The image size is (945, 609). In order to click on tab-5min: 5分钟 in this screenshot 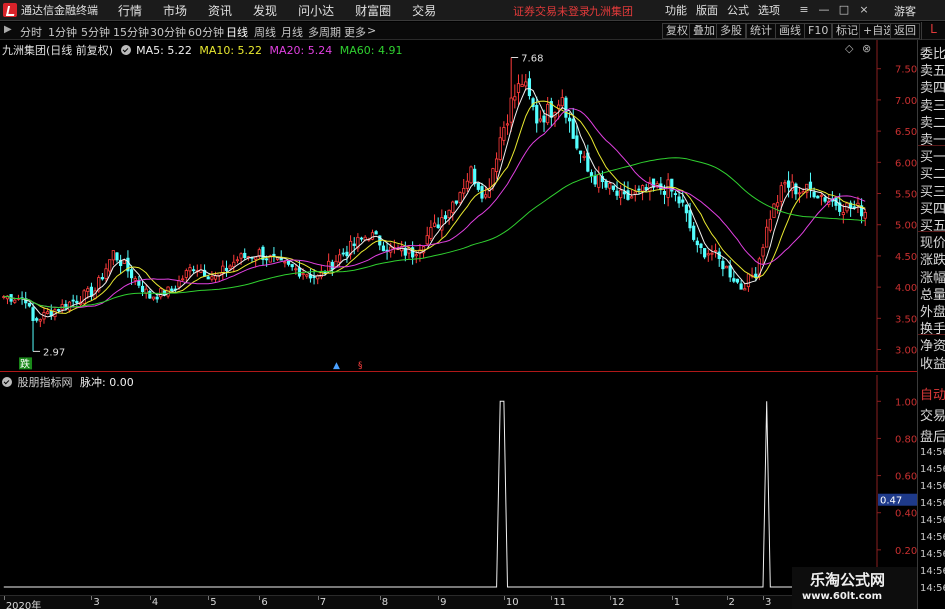, I will do `click(95, 32)`.